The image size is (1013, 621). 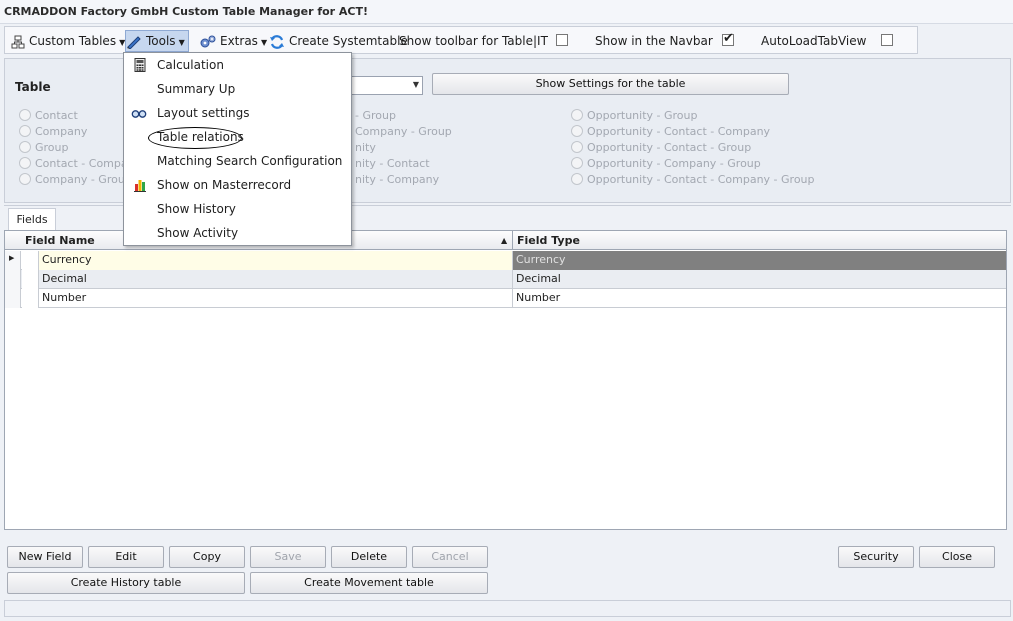 I want to click on table-row: Number Number, so click(x=505, y=298).